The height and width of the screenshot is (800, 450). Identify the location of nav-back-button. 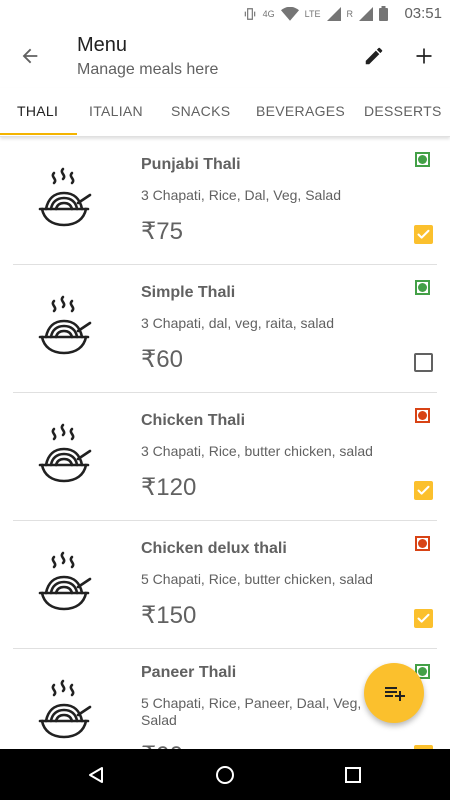
(96, 775).